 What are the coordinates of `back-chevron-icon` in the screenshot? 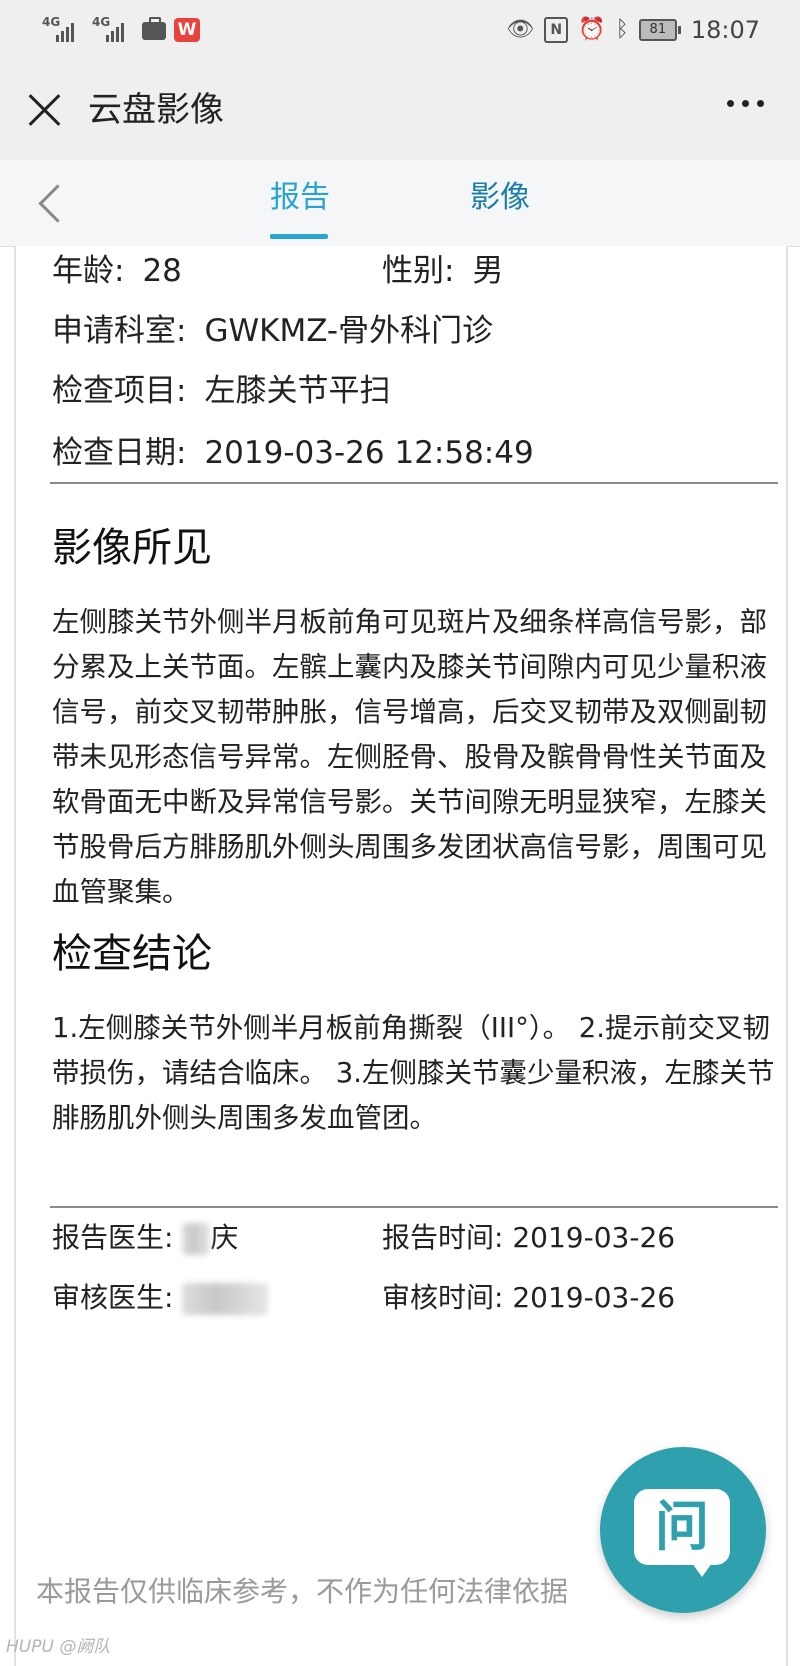 It's located at (49, 203).